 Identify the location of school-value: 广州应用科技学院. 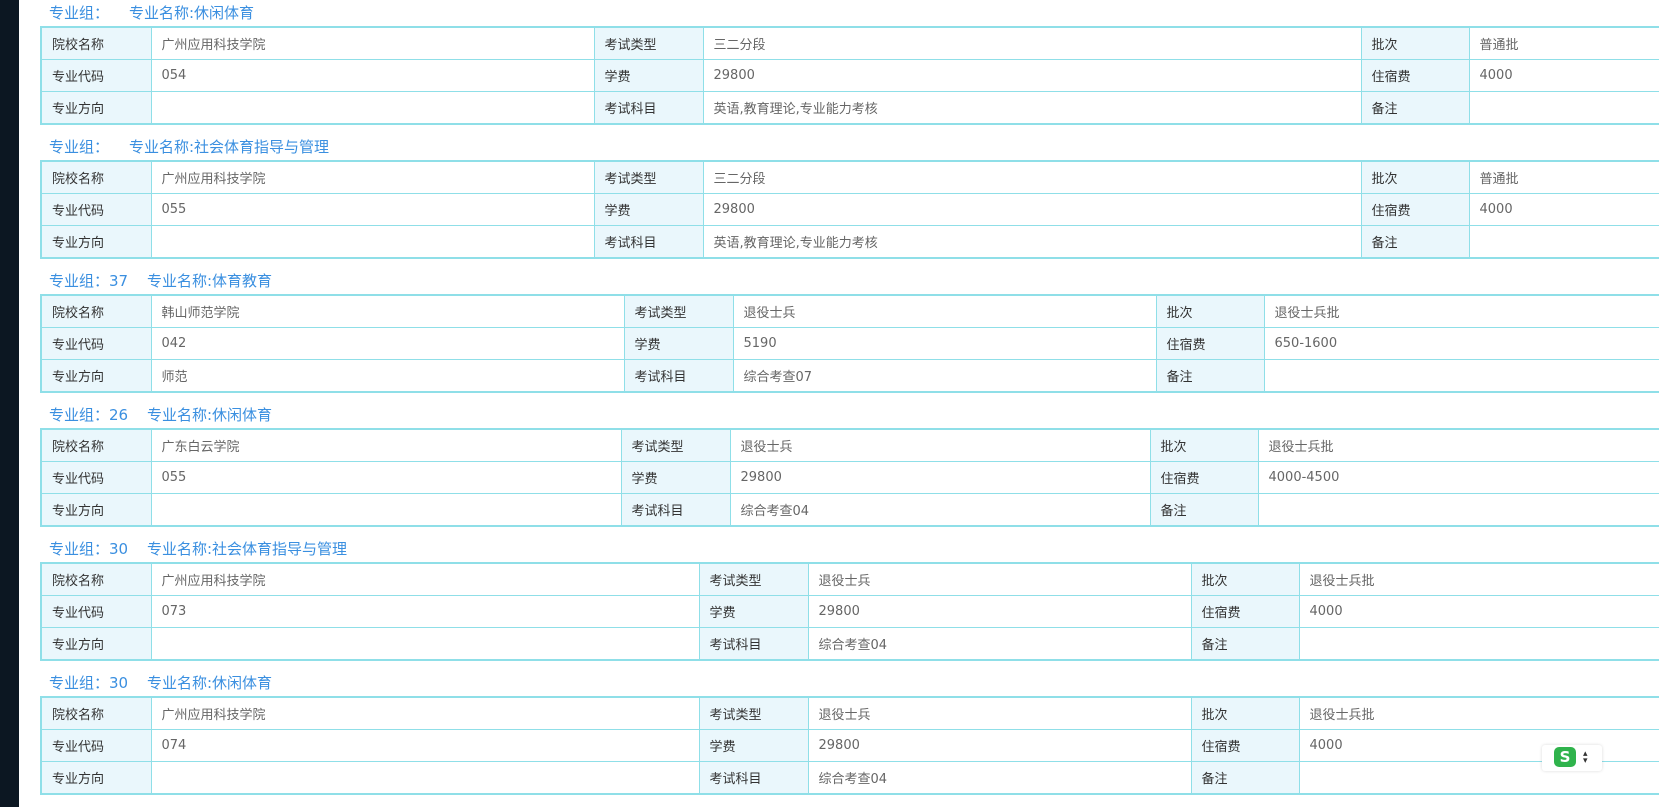
(372, 43).